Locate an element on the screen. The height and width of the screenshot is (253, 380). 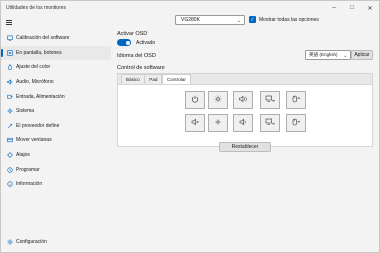
input-next-button is located at coordinates (270, 100).